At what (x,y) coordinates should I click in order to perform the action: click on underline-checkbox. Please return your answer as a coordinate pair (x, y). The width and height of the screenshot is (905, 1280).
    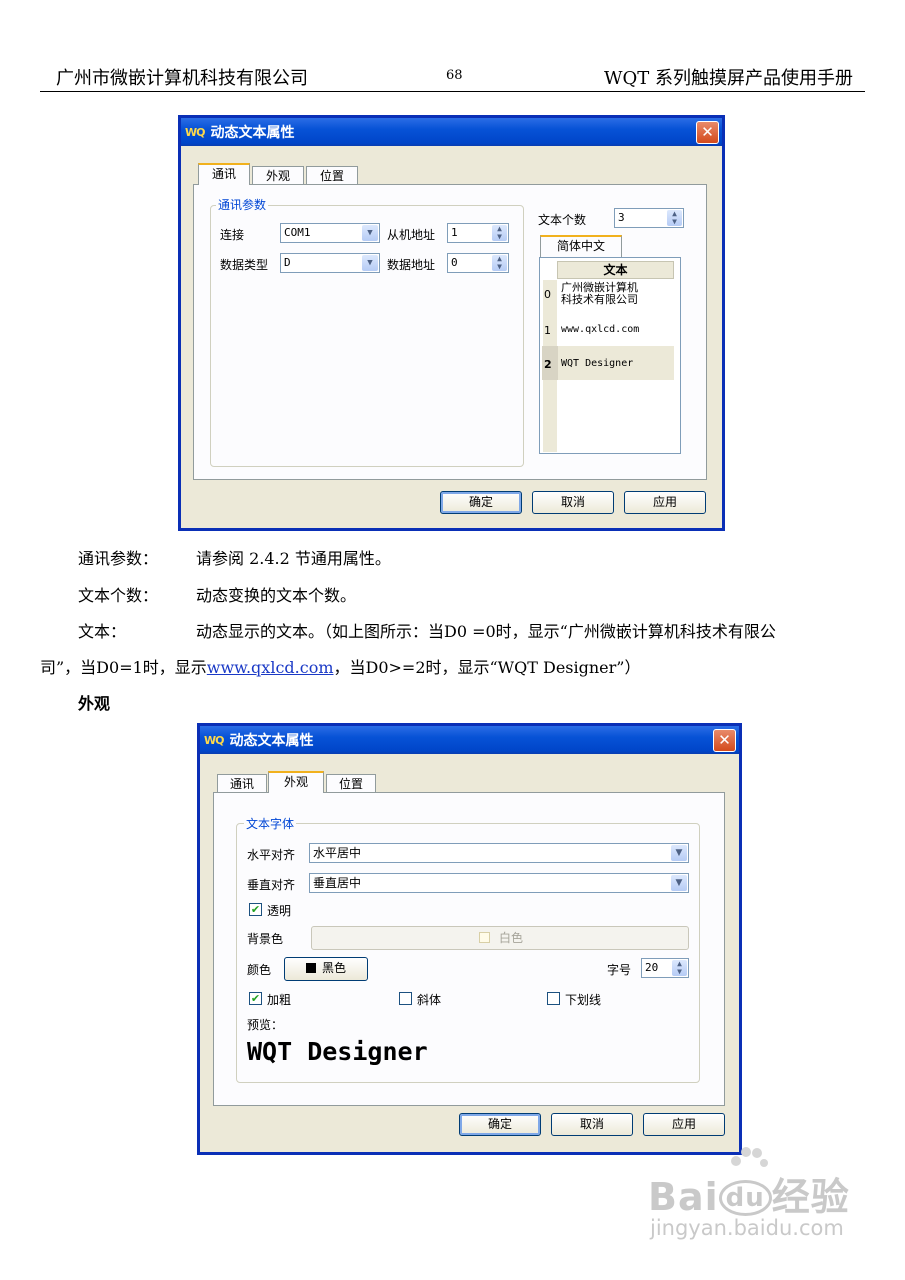
    Looking at the image, I should click on (553, 998).